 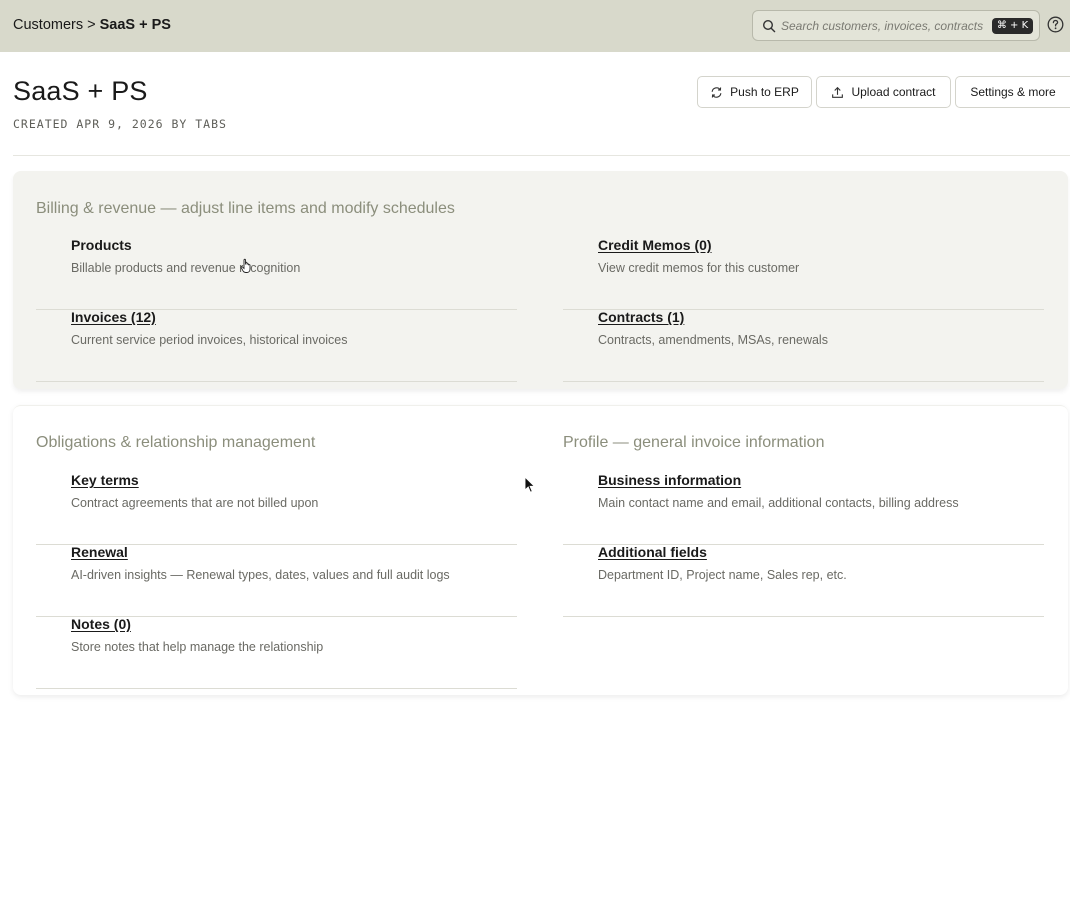 I want to click on upload-contract-button: Upload contract, so click(x=883, y=92).